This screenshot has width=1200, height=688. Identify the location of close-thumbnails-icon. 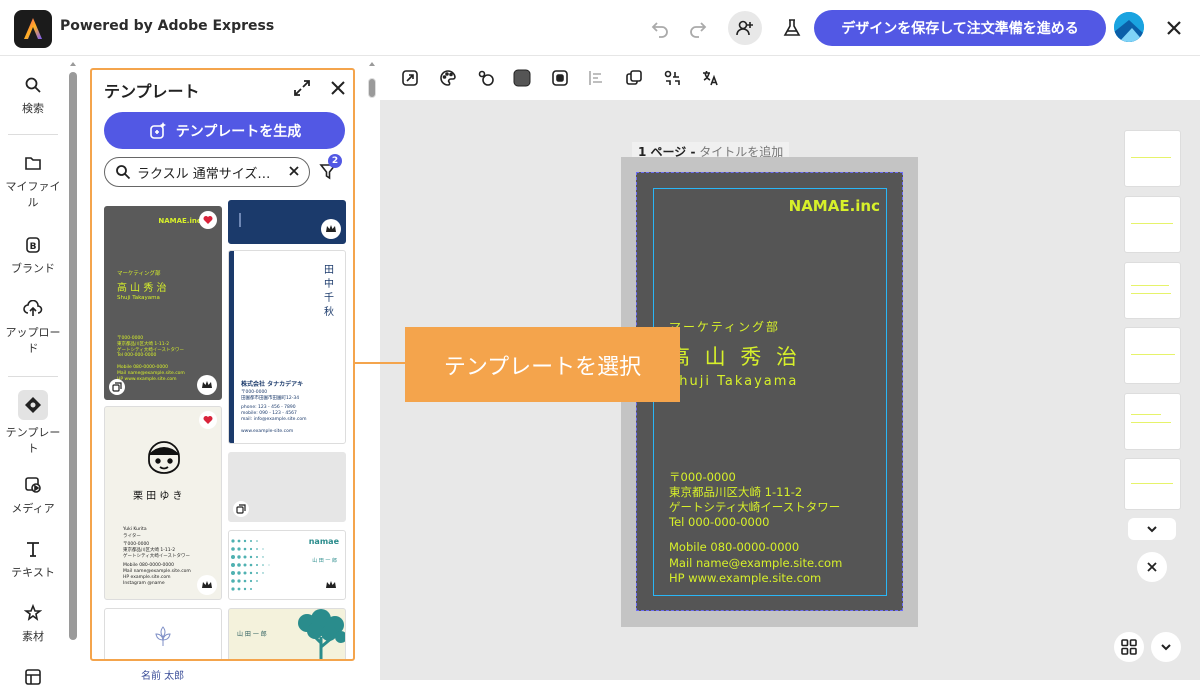
(1152, 567).